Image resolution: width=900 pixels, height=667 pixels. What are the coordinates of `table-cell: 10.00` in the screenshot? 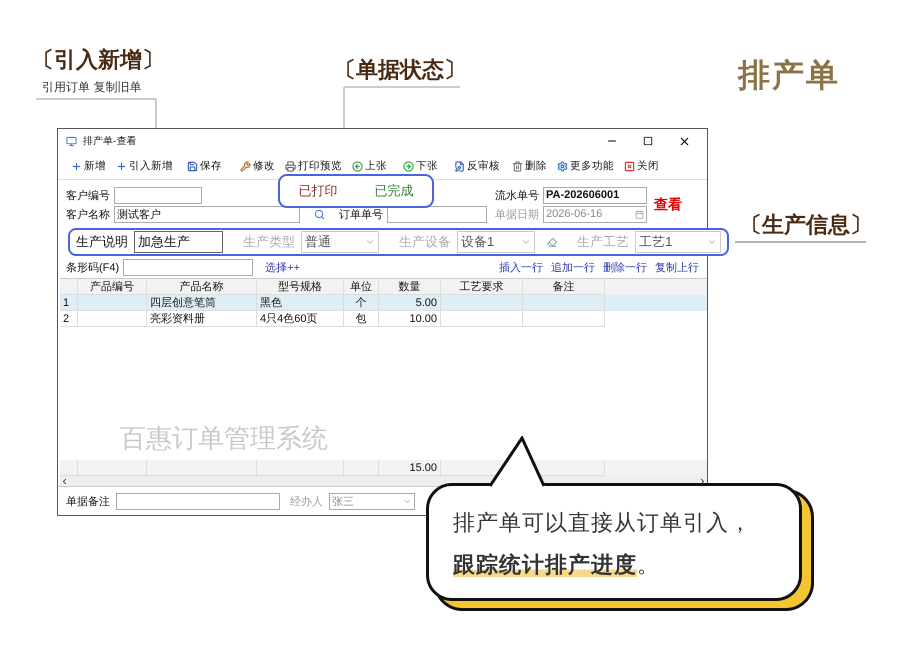 It's located at (410, 319).